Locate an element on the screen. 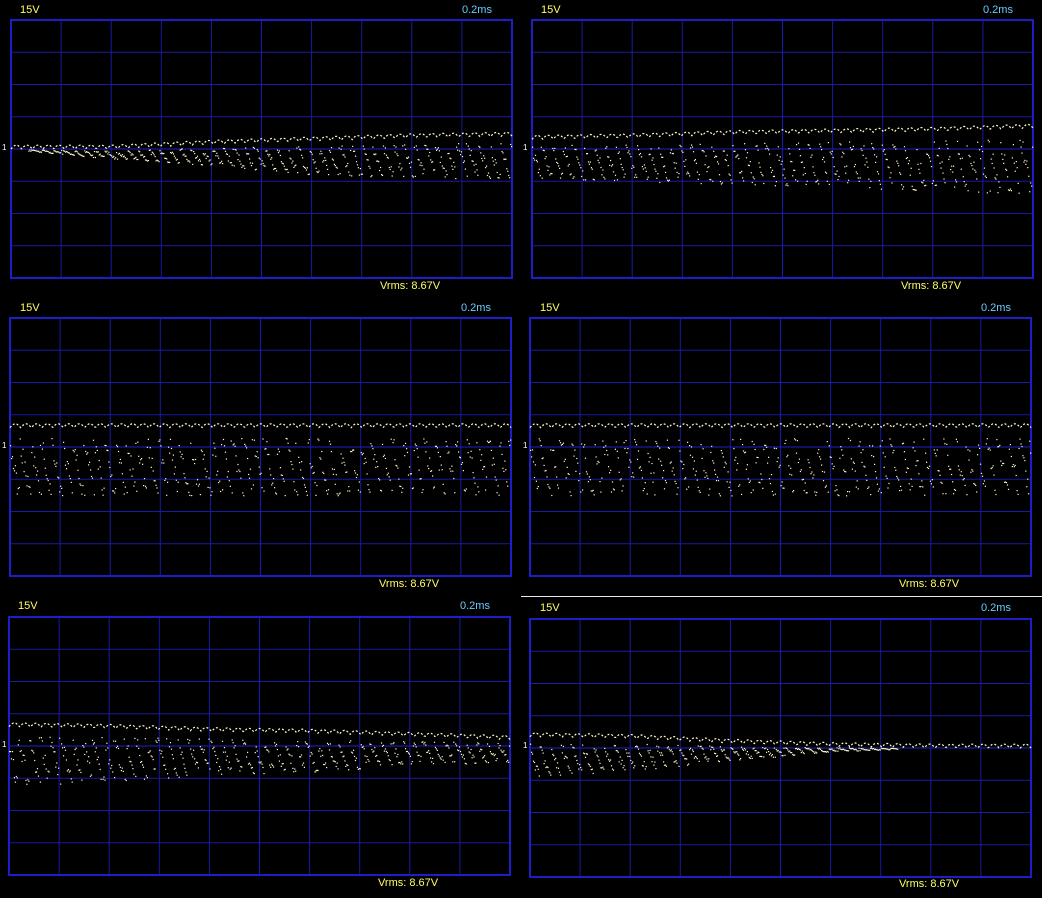 This screenshot has height=898, width=1042. vrms-readout: Vrms: 8.67V is located at coordinates (409, 584).